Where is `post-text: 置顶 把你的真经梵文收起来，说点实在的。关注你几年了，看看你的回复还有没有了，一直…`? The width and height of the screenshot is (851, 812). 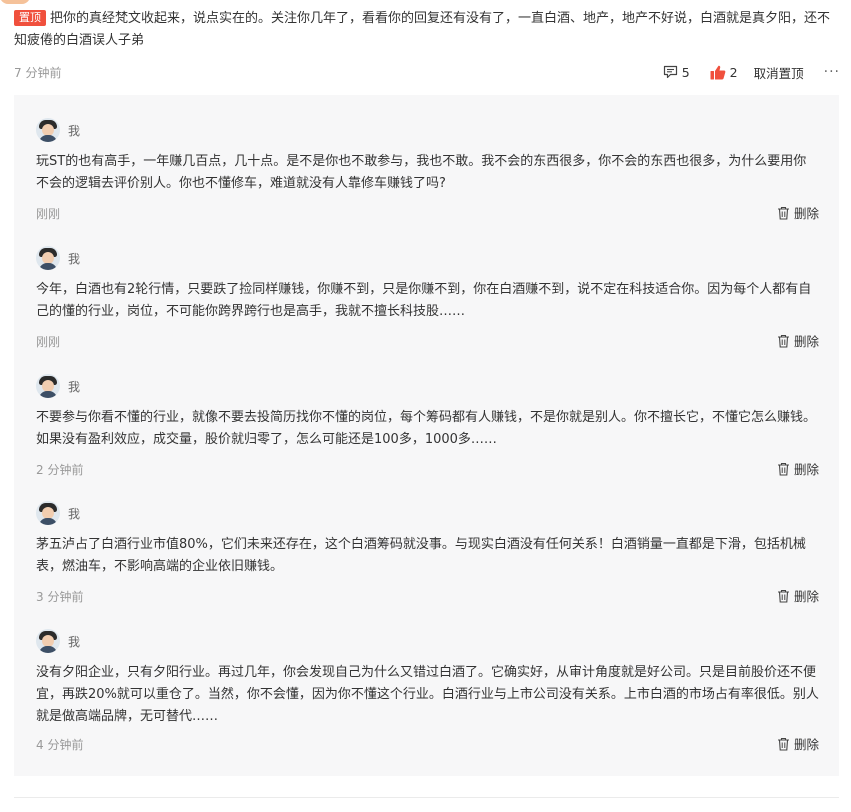 post-text: 置顶 把你的真经梵文收起来，说点实在的。关注你几年了，看看你的回复还有没有了，一直… is located at coordinates (428, 30).